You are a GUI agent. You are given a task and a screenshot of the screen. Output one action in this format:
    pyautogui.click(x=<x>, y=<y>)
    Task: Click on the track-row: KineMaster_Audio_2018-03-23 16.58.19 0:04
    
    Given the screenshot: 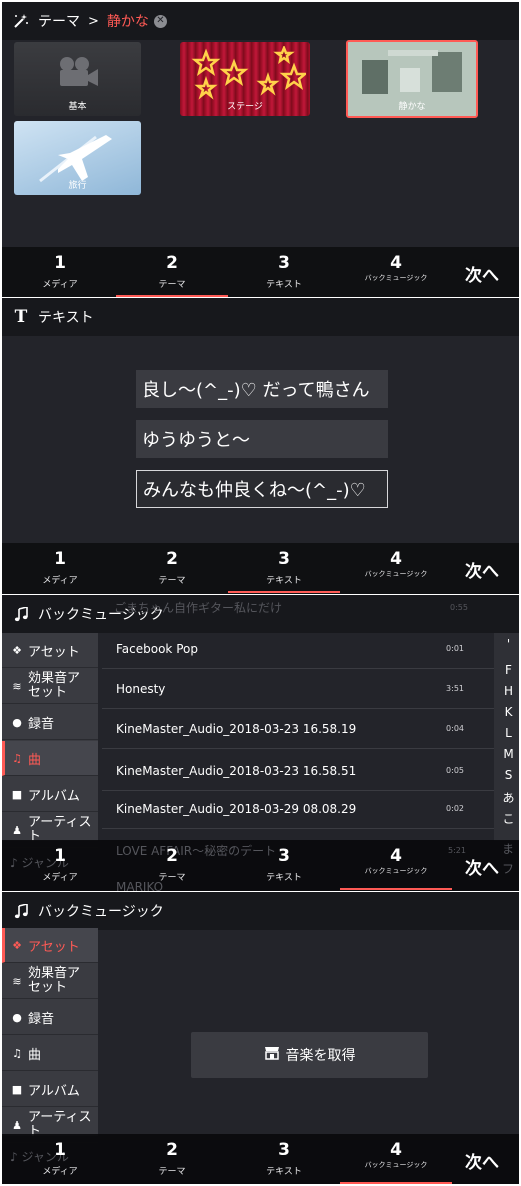 What is the action you would take?
    pyautogui.click(x=298, y=729)
    